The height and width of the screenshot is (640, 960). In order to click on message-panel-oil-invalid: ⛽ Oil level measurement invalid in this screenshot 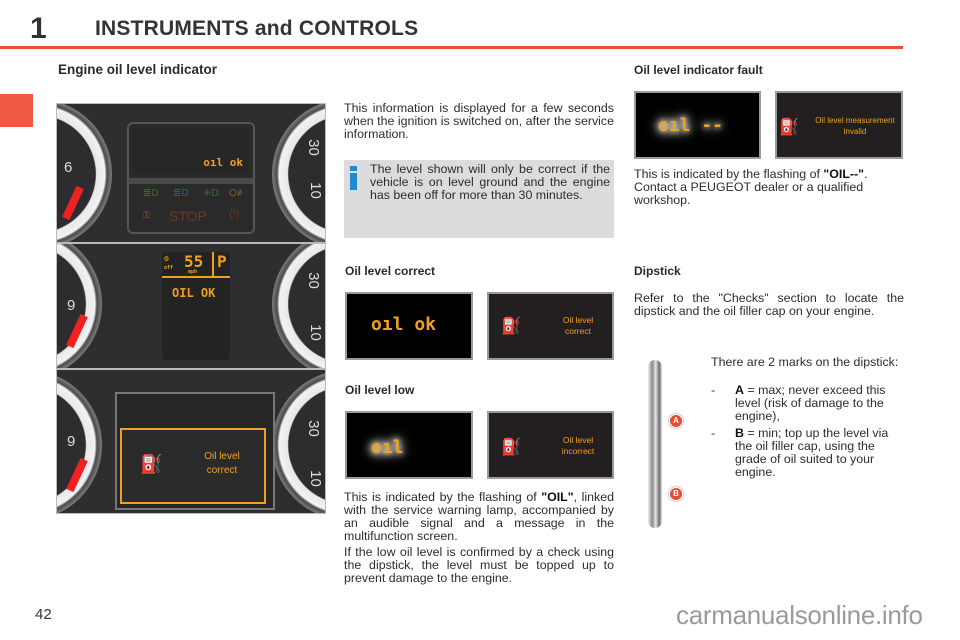, I will do `click(839, 125)`.